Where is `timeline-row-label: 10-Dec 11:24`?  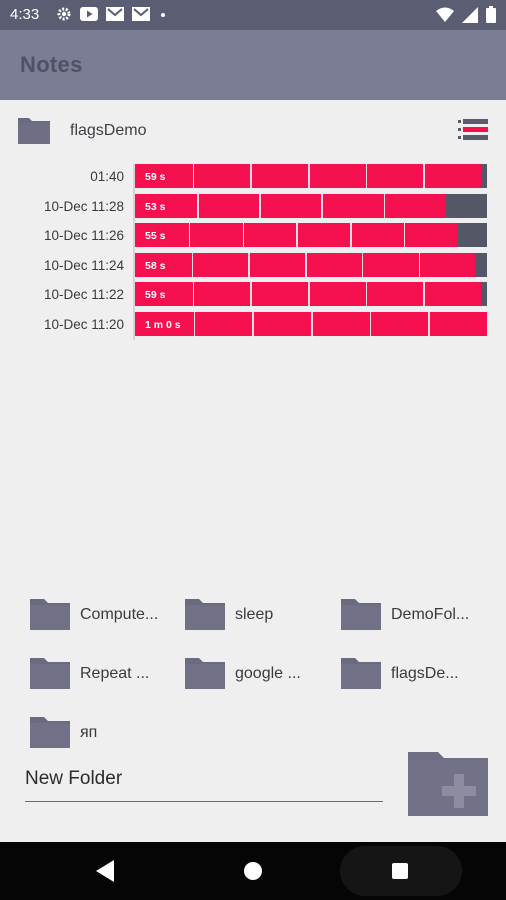 timeline-row-label: 10-Dec 11:24 is located at coordinates (83, 265).